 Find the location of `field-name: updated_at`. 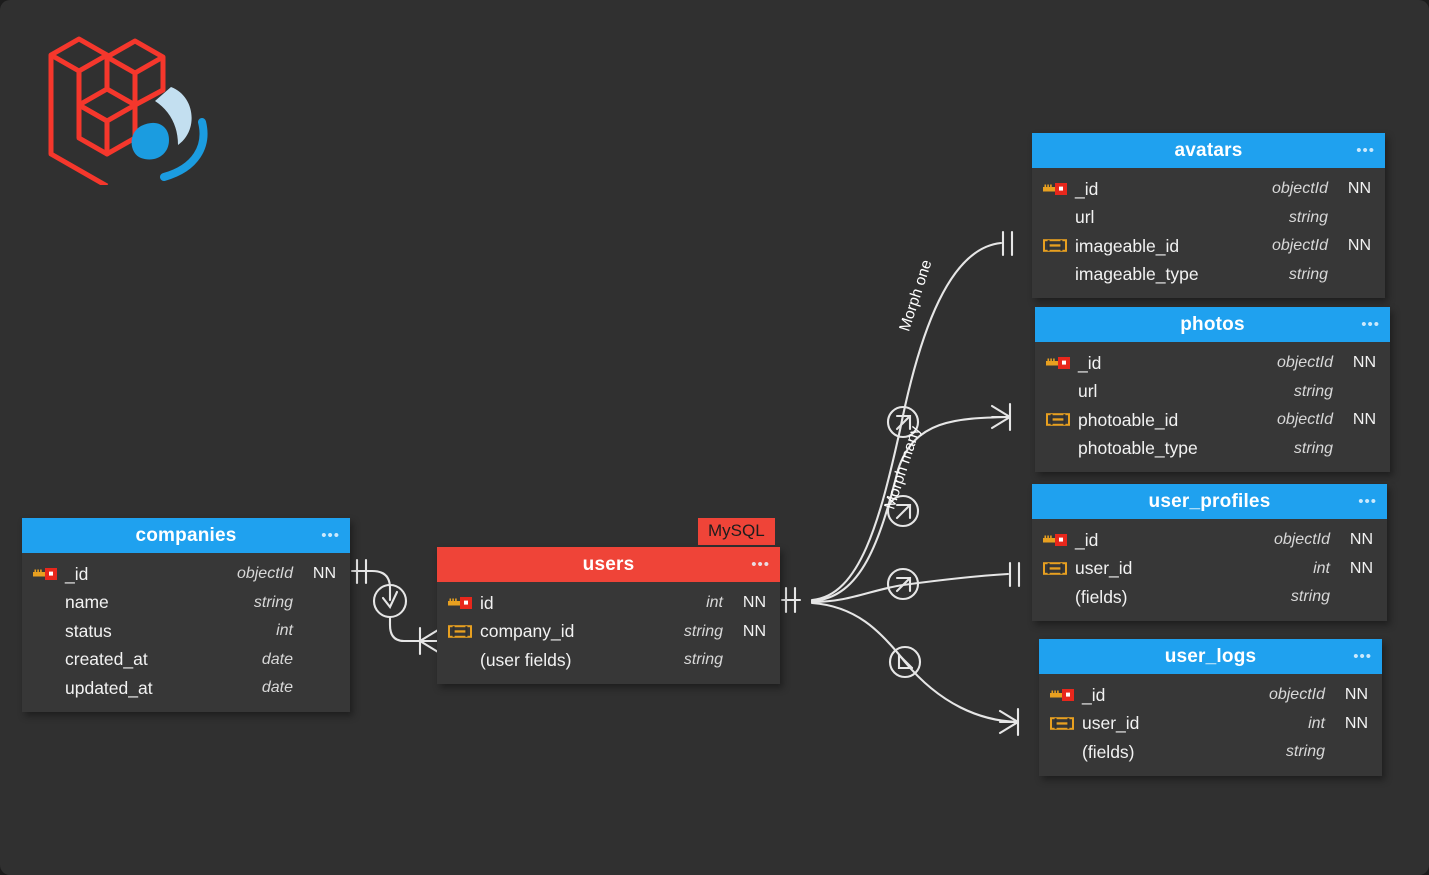

field-name: updated_at is located at coordinates (109, 687).